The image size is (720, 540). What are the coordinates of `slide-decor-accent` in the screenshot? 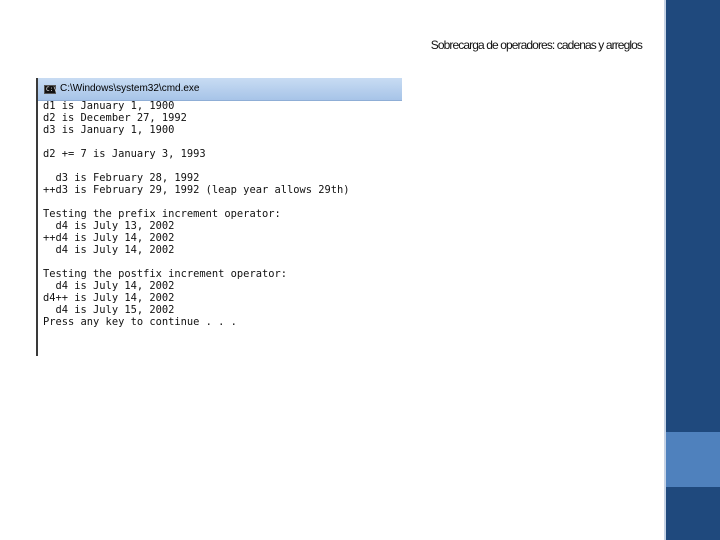 It's located at (693, 459).